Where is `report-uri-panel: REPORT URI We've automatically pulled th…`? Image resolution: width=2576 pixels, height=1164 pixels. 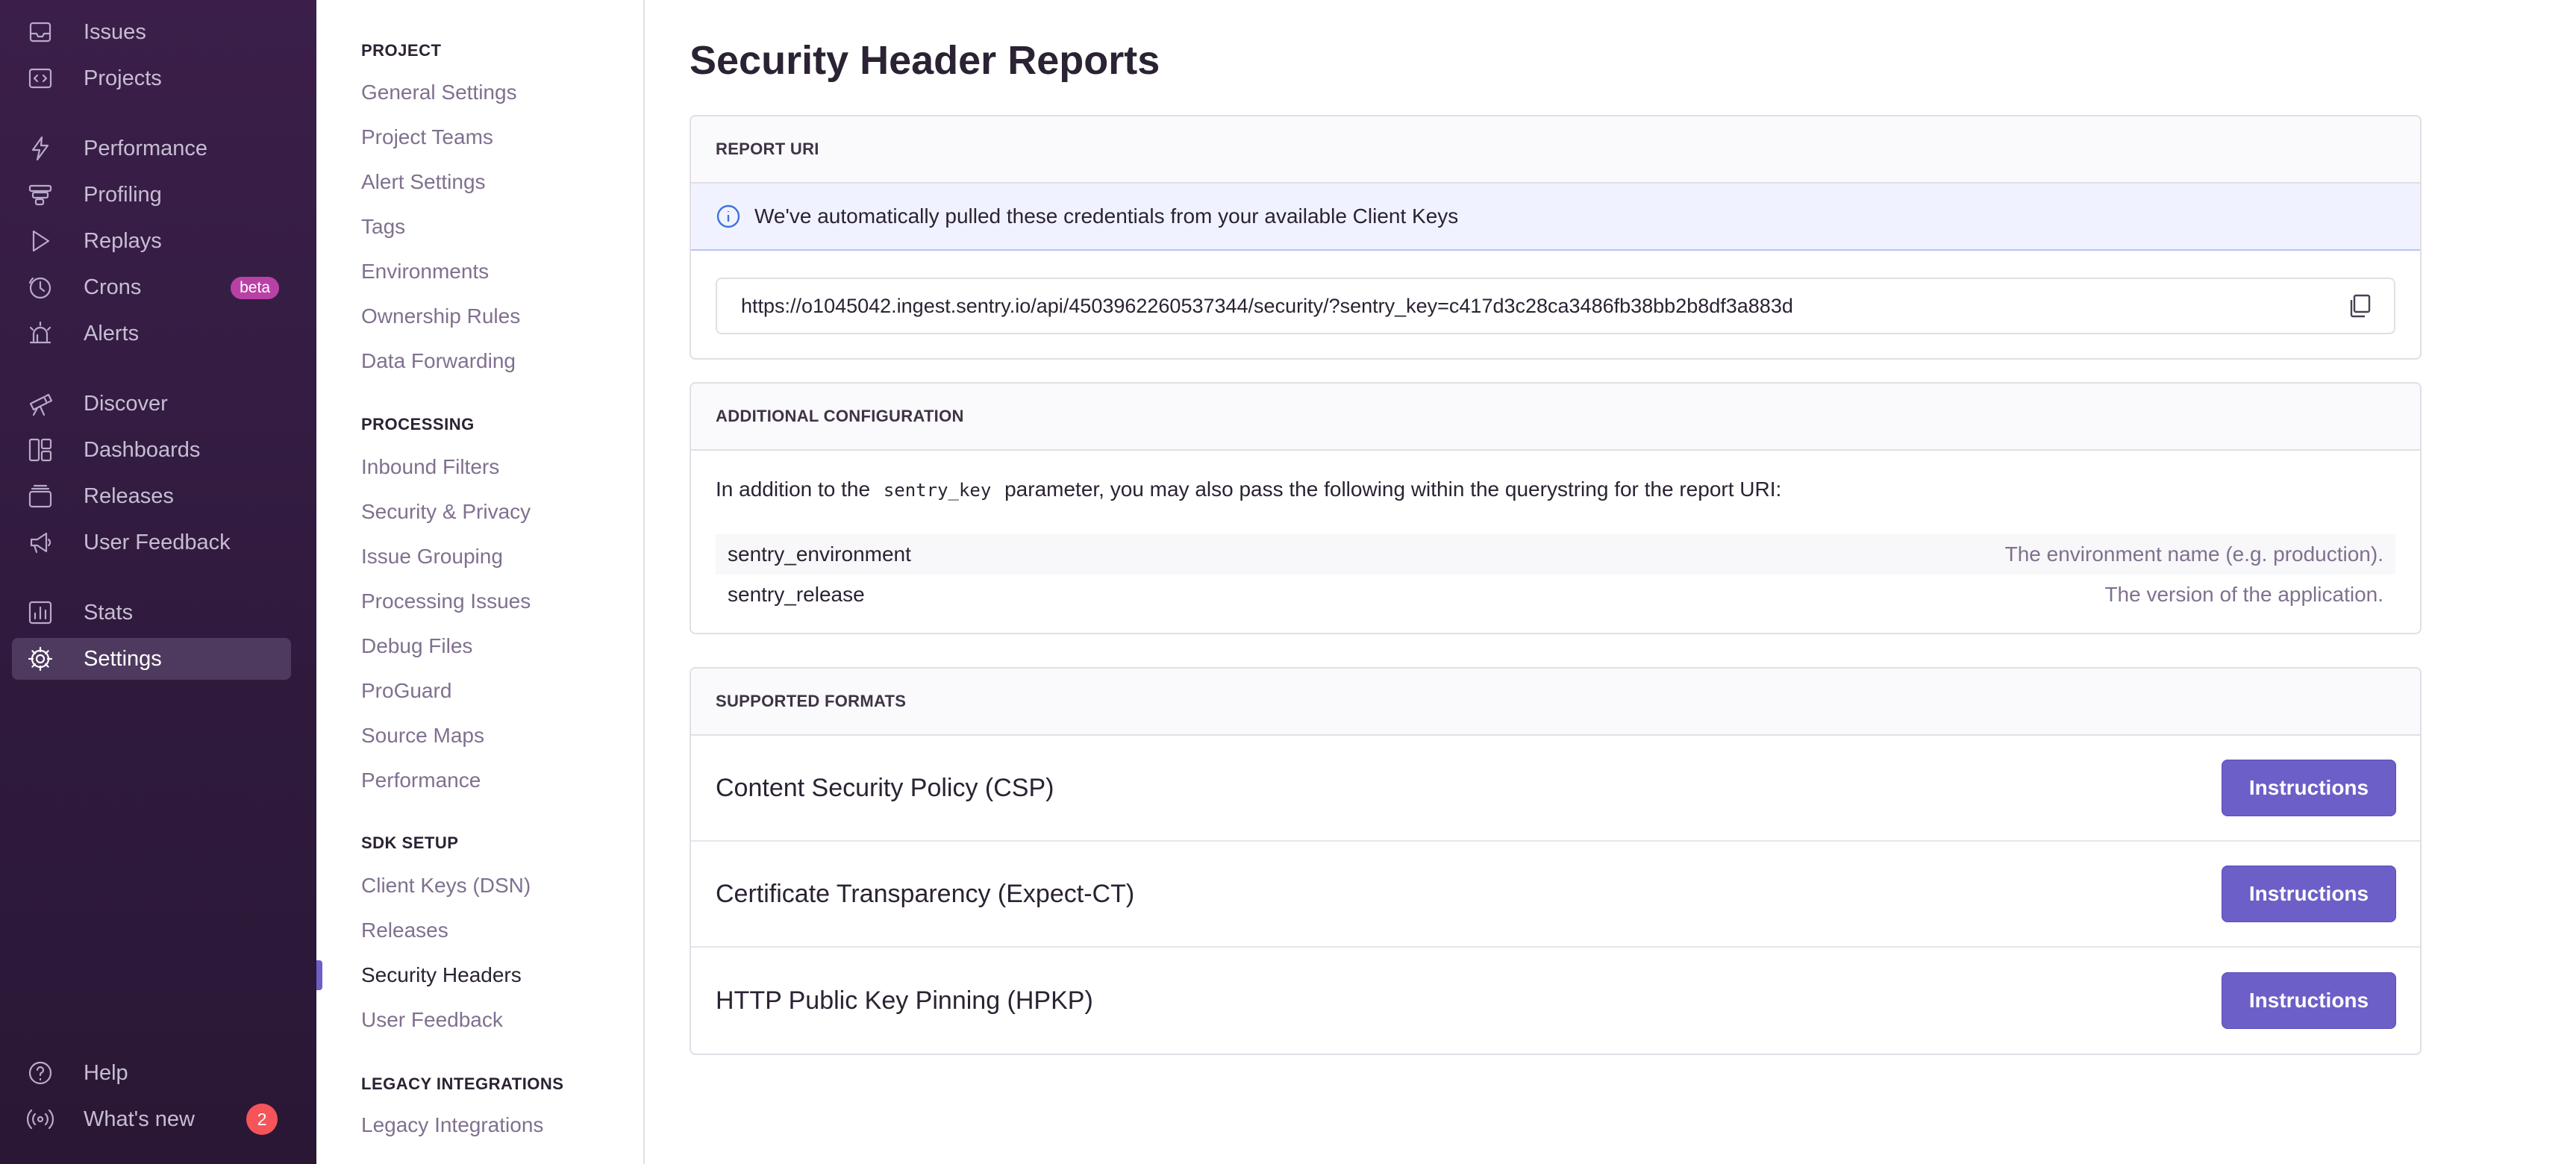
report-uri-panel: REPORT URI We've automatically pulled th… is located at coordinates (1556, 237).